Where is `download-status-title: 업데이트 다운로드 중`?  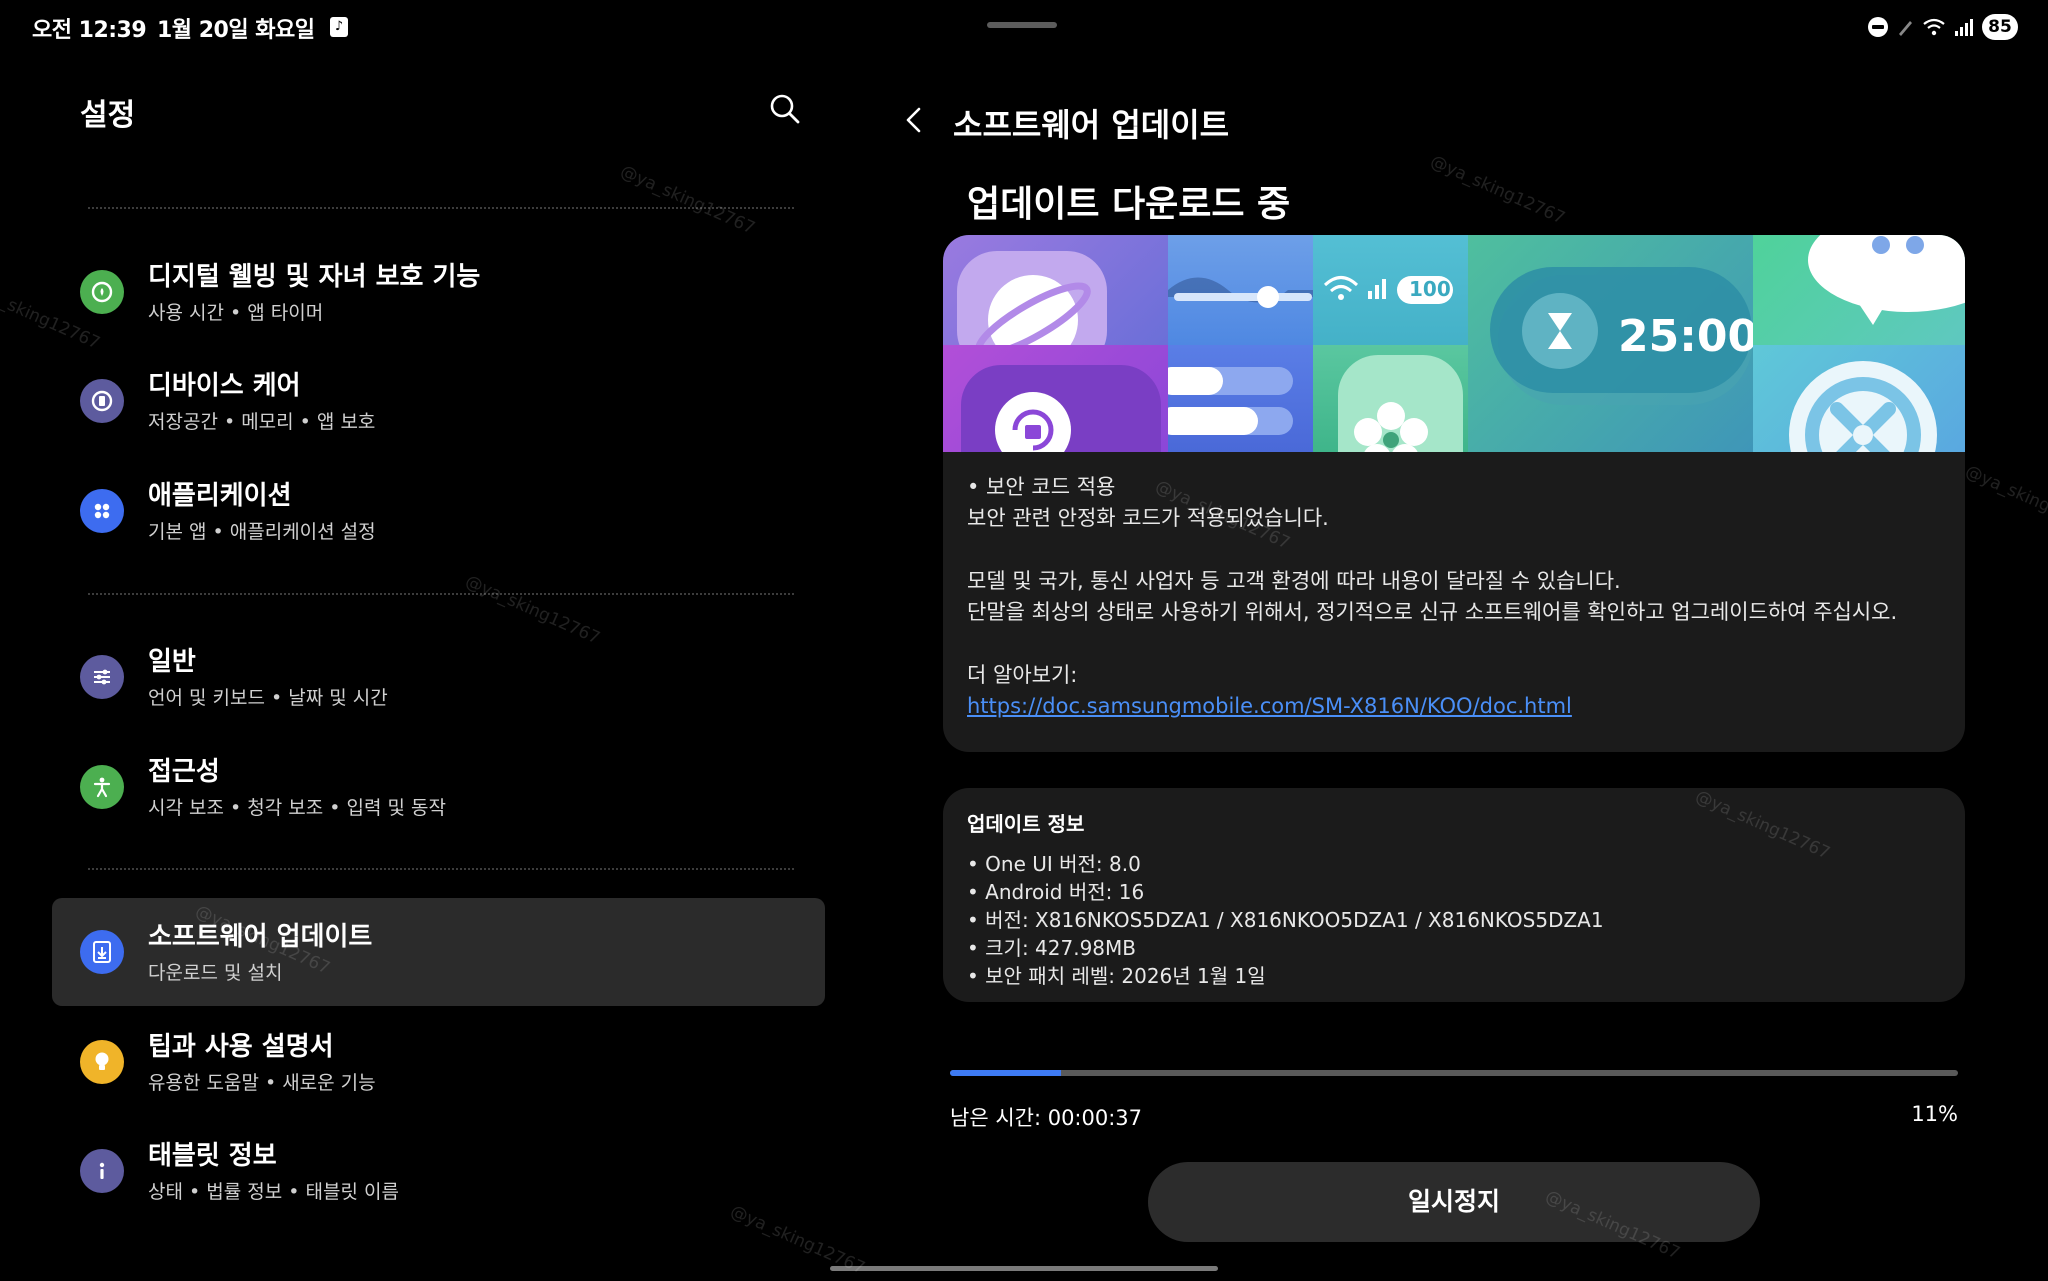
download-status-title: 업데이트 다운로드 중 is located at coordinates (1129, 204).